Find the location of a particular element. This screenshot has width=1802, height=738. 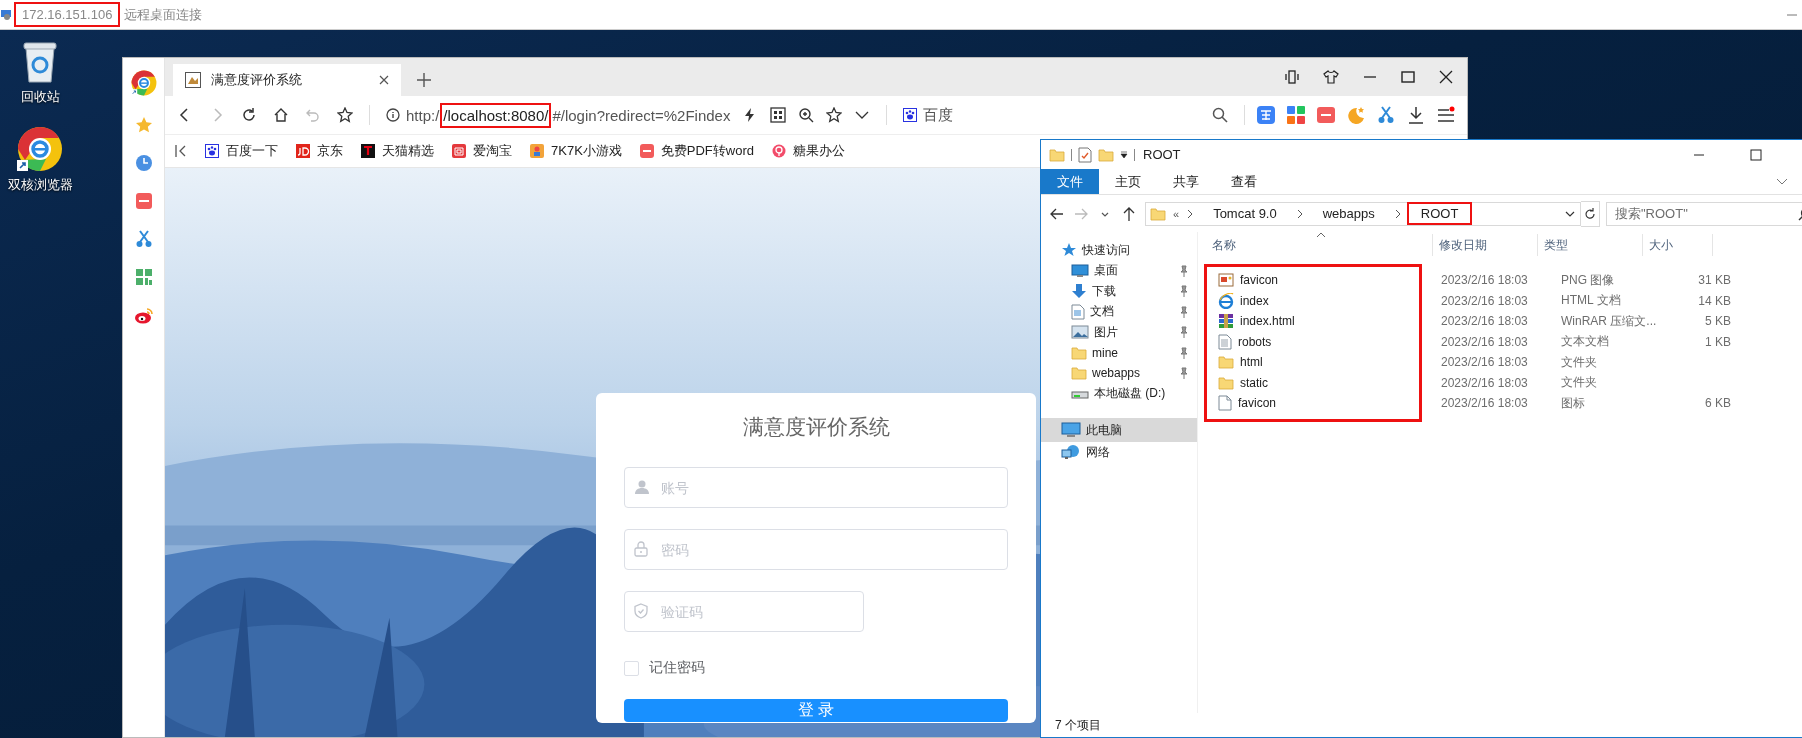

ribbon-tab: 查看 is located at coordinates (1244, 181).